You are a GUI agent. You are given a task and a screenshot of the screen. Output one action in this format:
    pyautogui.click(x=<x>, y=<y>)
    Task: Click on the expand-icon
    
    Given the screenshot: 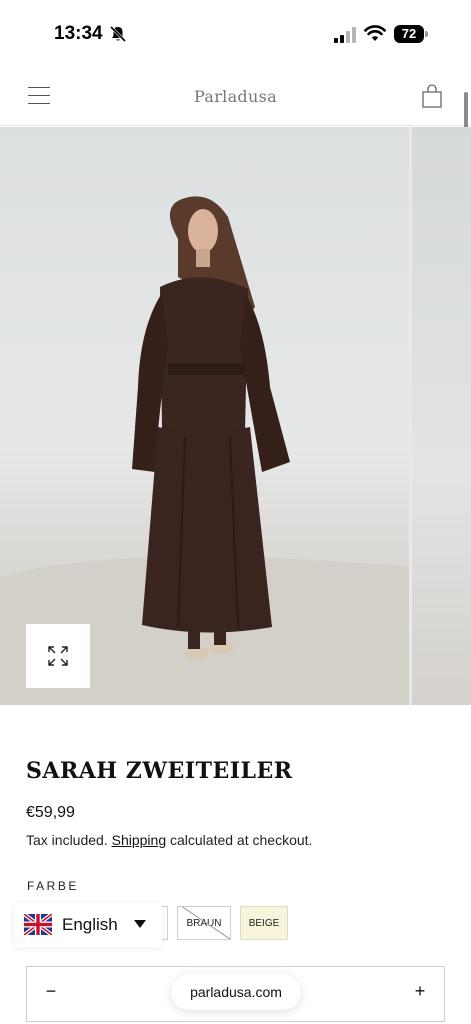 What is the action you would take?
    pyautogui.click(x=58, y=656)
    